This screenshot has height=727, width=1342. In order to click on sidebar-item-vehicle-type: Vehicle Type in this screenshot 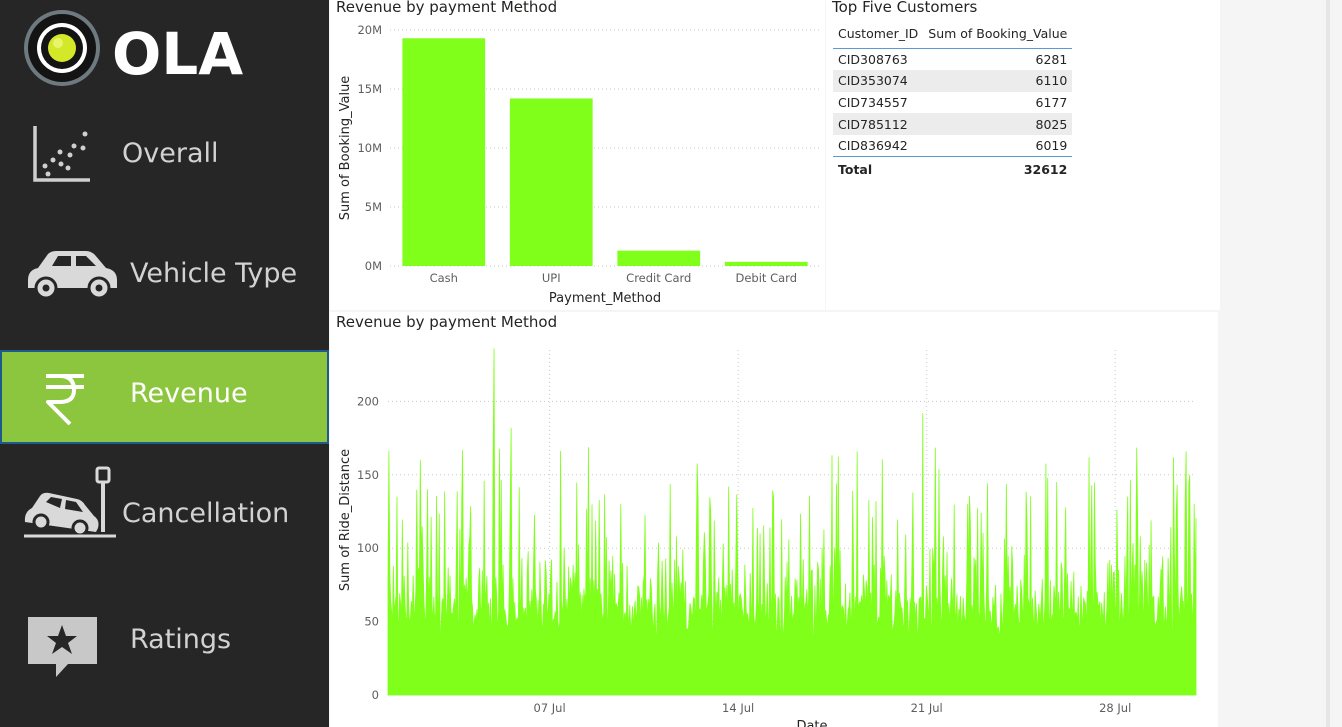, I will do `click(164, 273)`.